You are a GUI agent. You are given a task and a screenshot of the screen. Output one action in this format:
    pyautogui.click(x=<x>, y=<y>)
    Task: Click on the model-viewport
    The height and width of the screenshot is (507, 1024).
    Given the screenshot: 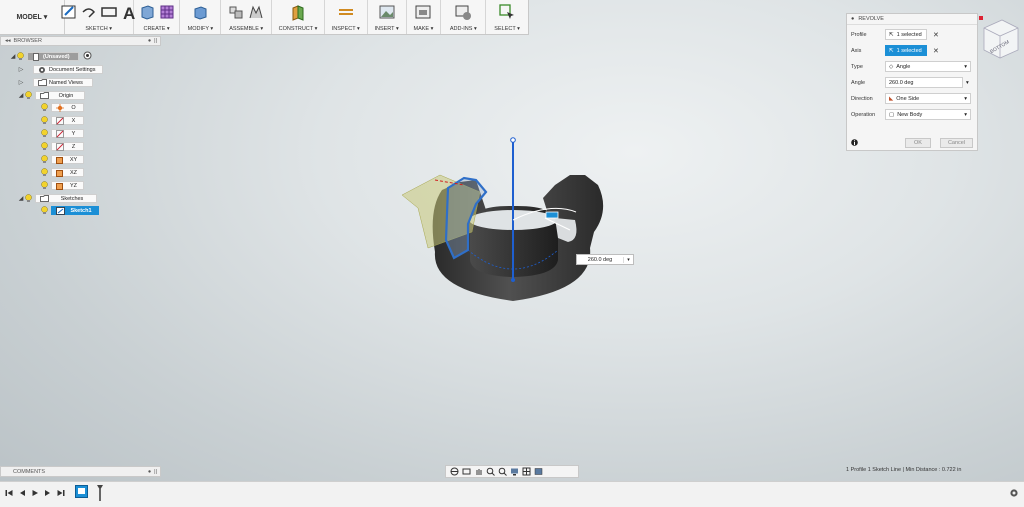 What is the action you would take?
    pyautogui.click(x=510, y=220)
    